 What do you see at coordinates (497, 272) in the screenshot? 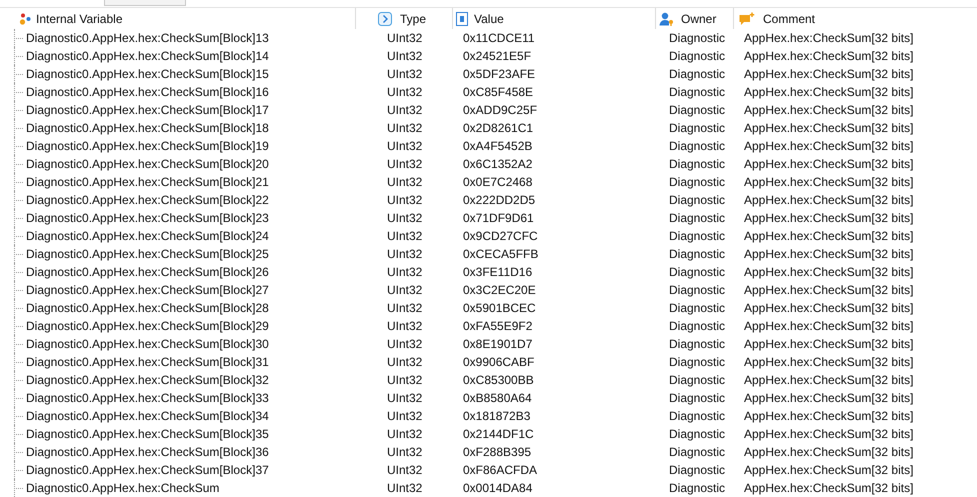
I see `value-cell-text: 0x3FE11D16` at bounding box center [497, 272].